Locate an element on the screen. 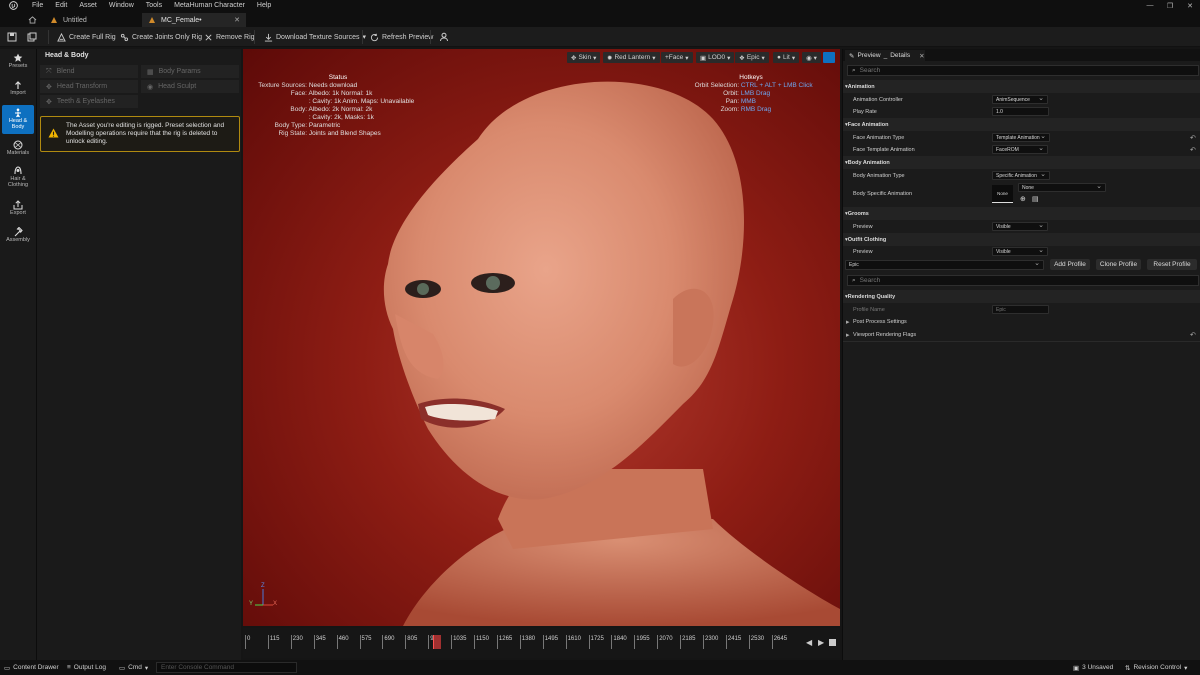 The height and width of the screenshot is (675, 1200). quality-dropdown: ❖ Epic ▾ is located at coordinates (752, 57).